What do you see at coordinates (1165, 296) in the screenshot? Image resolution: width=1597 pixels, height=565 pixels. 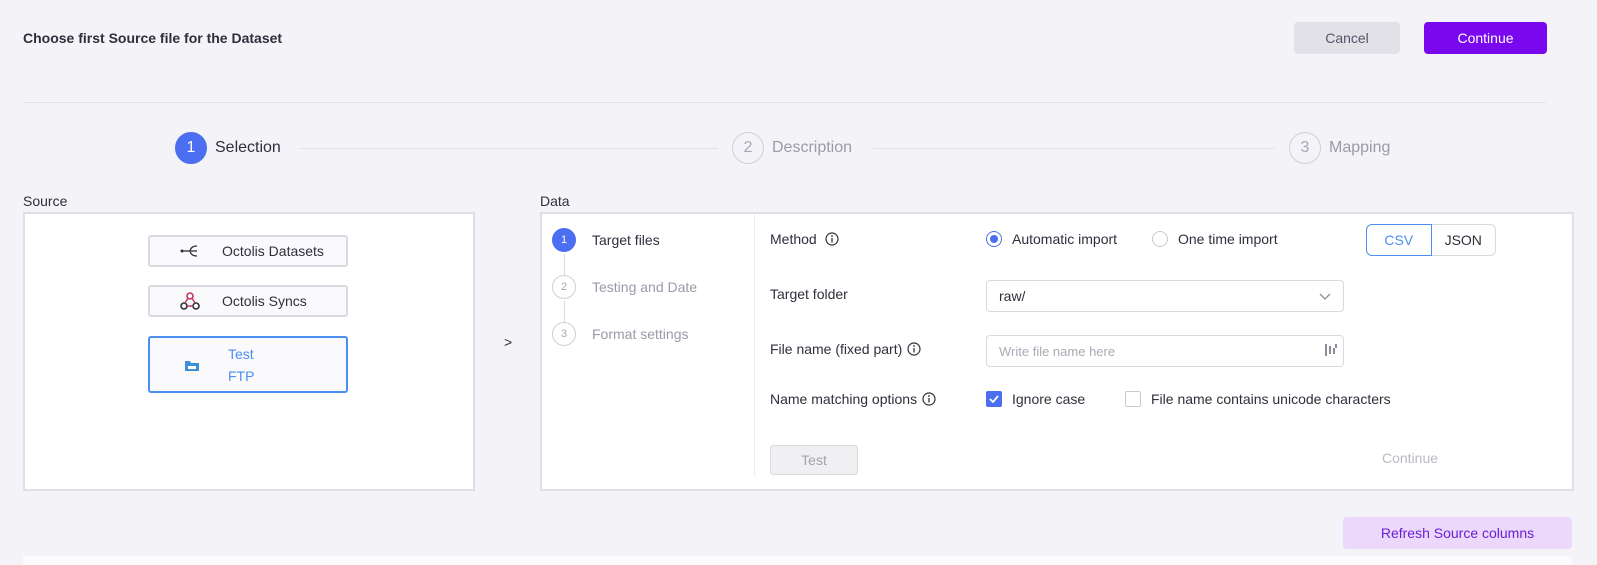 I see `target-folder-select: raw/` at bounding box center [1165, 296].